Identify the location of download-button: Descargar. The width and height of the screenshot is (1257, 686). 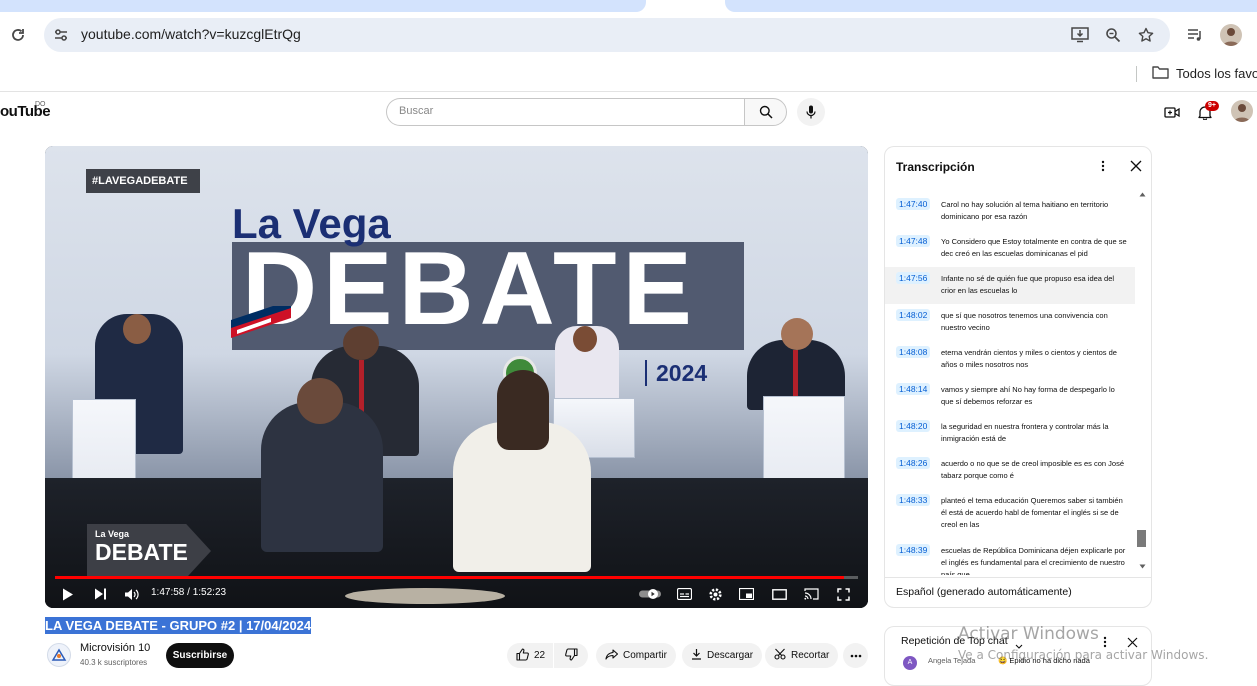
(722, 655).